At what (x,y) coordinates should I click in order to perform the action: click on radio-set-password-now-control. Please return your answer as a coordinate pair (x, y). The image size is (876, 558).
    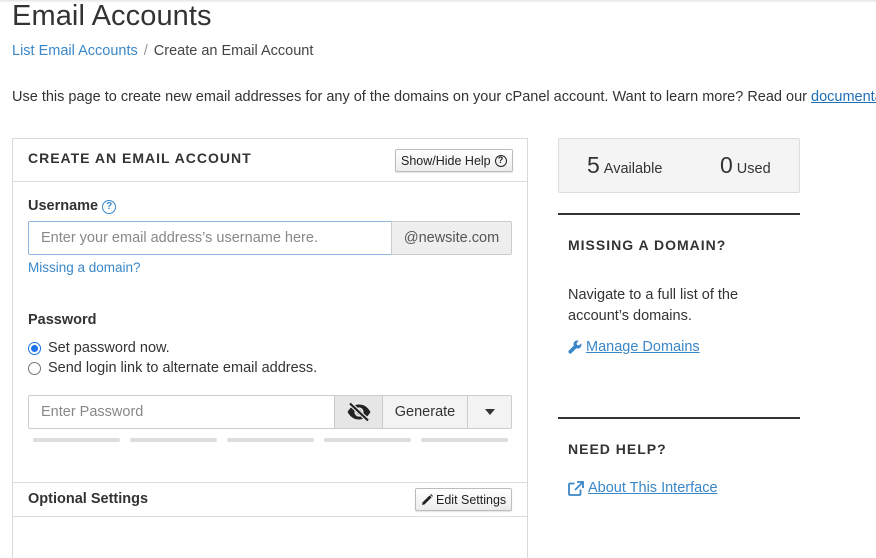
    Looking at the image, I should click on (34, 348).